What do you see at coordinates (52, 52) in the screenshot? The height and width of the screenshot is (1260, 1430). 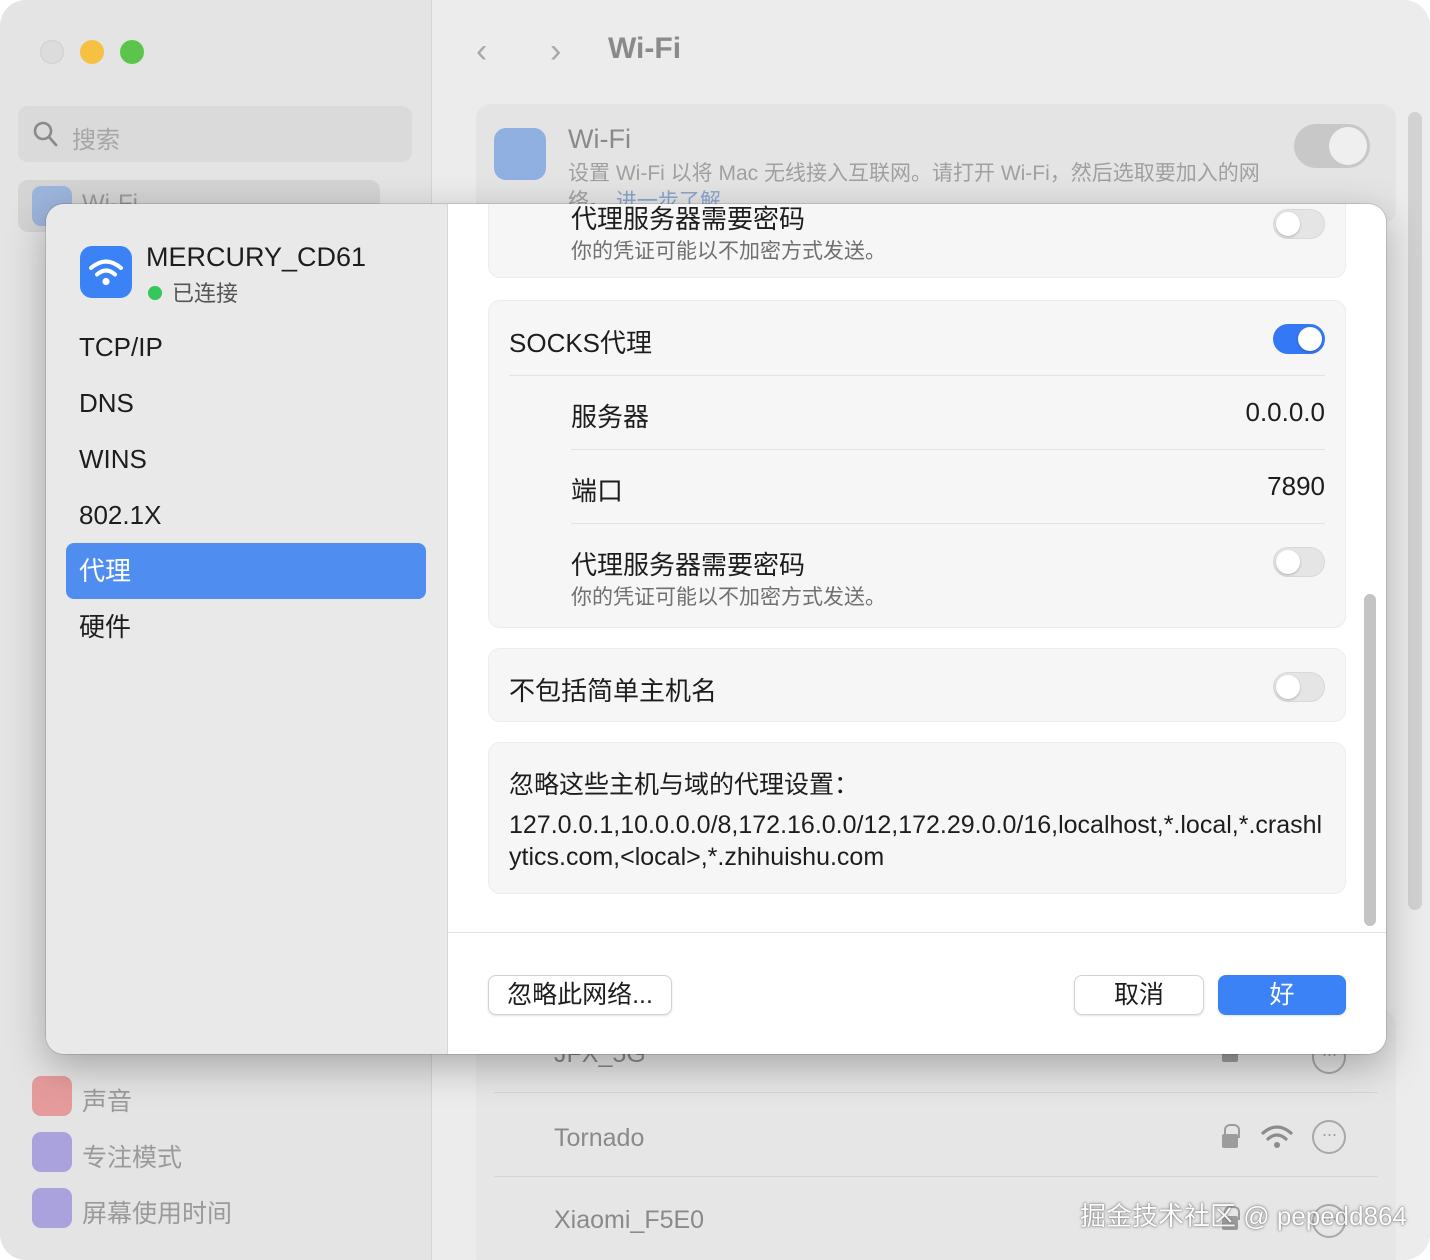 I see `window-close-button` at bounding box center [52, 52].